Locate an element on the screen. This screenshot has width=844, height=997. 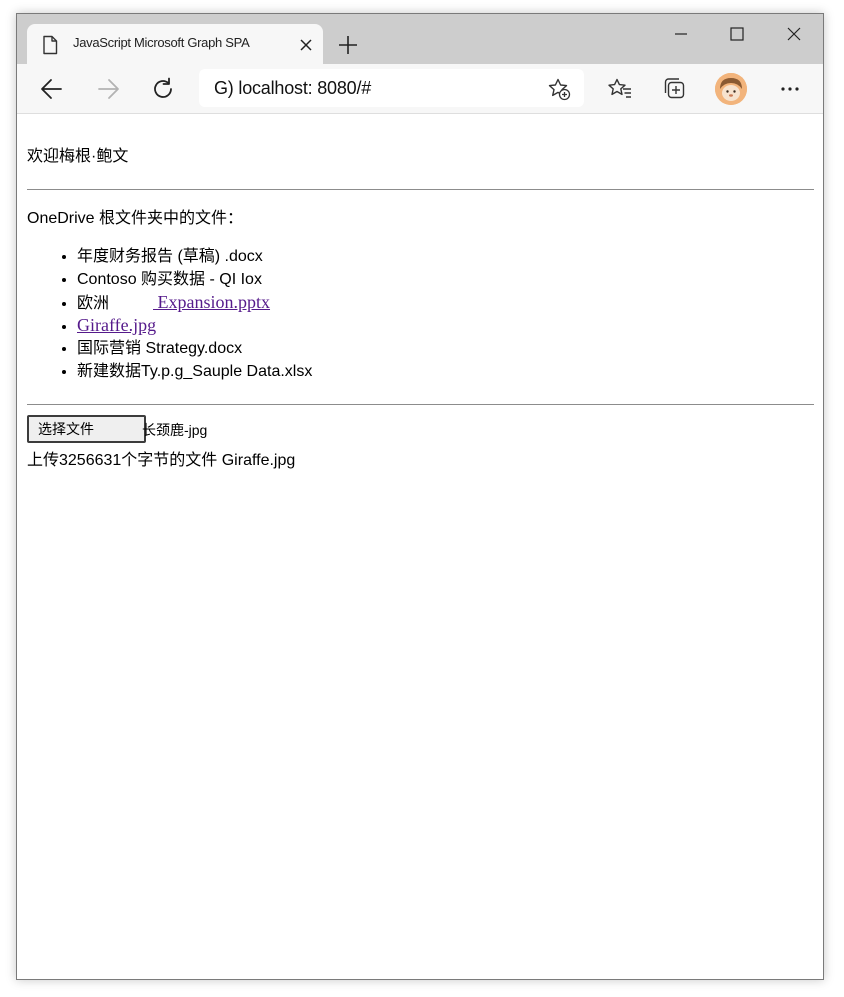
tab-strip: JavaScript Microsoft Graph SPA is located at coordinates (420, 39).